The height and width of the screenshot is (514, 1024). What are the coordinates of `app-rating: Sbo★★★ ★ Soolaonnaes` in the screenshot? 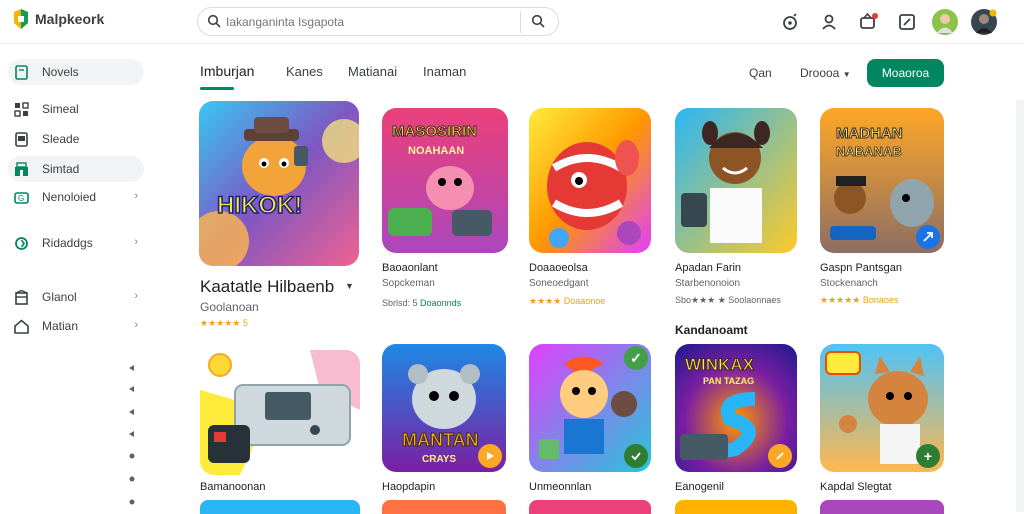 It's located at (728, 300).